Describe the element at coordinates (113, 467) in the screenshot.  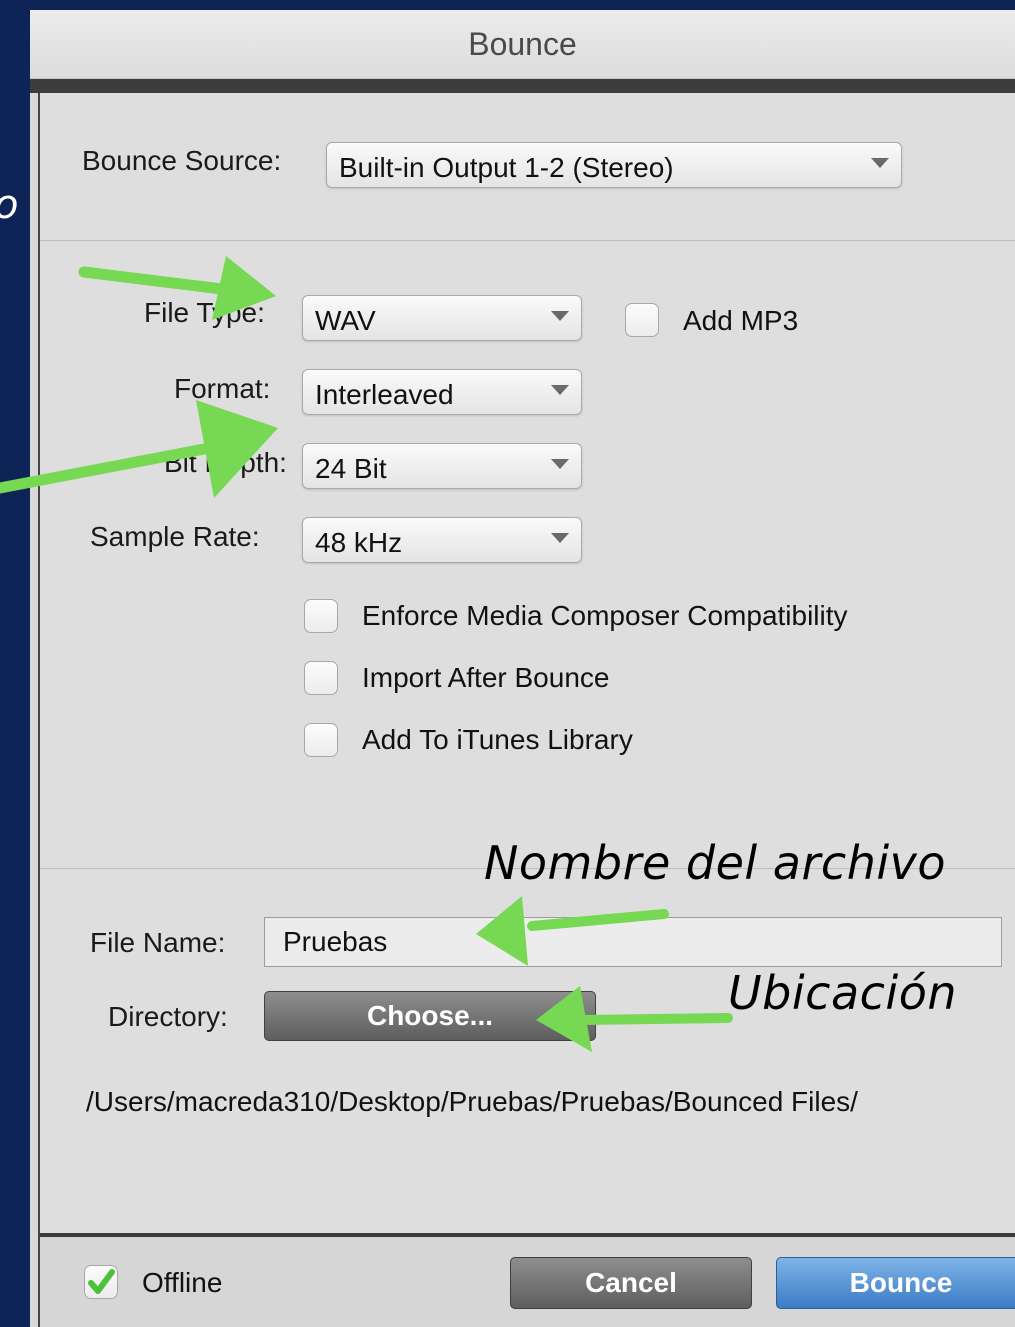
I see `arrow-format` at that location.